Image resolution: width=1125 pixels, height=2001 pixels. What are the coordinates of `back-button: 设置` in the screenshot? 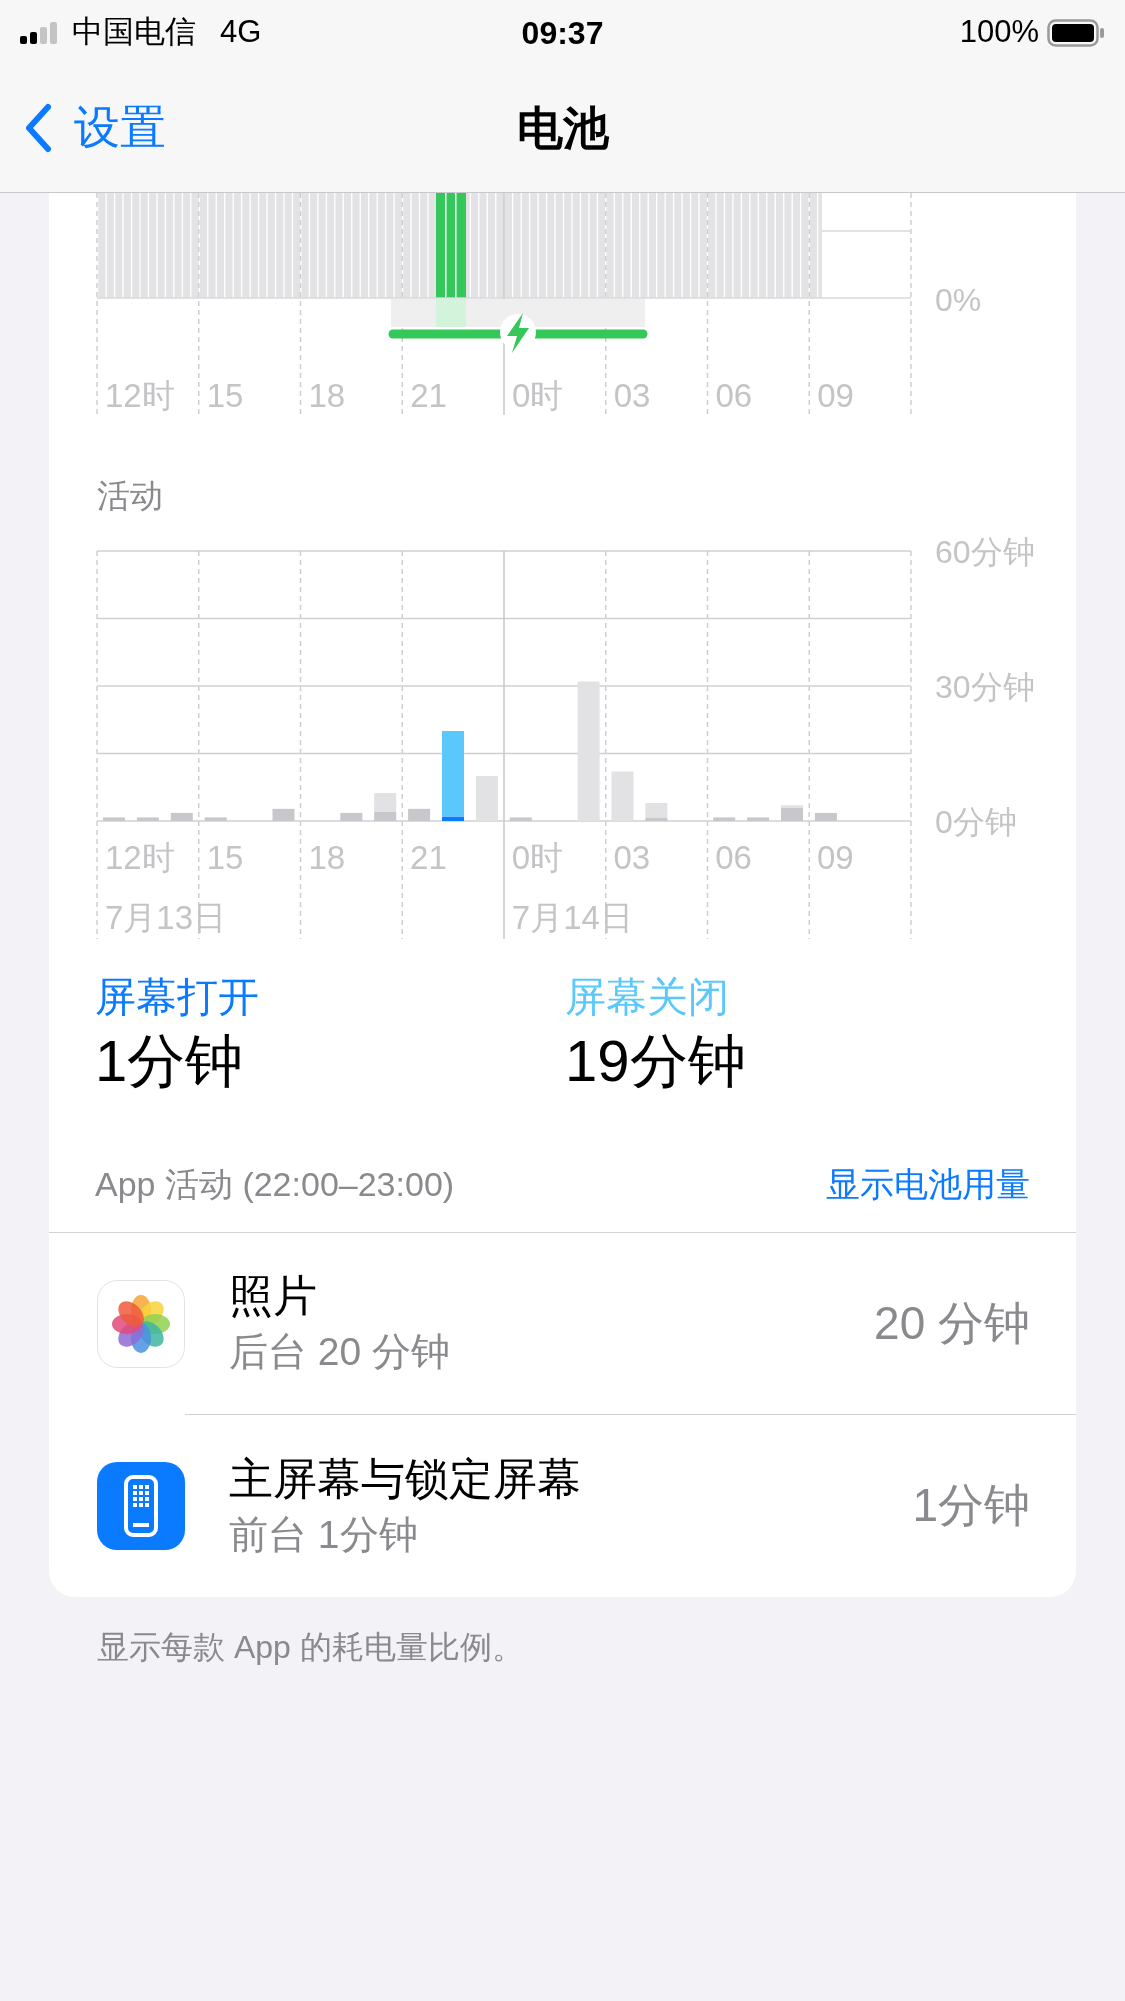 It's located at (95, 127).